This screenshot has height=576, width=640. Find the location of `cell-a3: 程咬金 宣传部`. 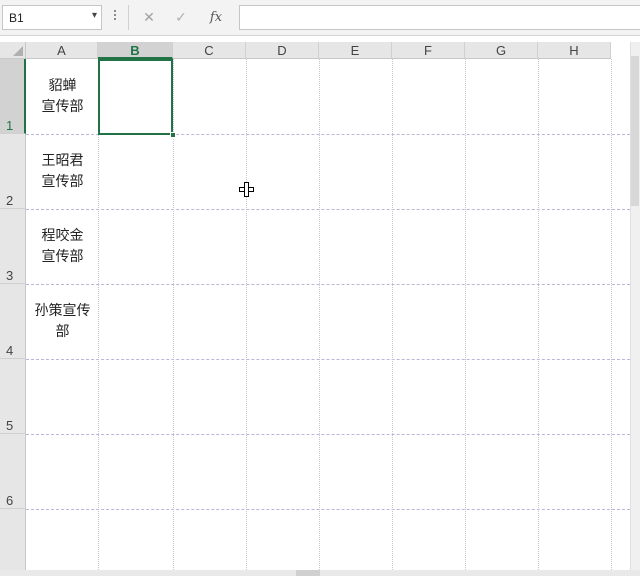

cell-a3: 程咬金 宣传部 is located at coordinates (62, 247).